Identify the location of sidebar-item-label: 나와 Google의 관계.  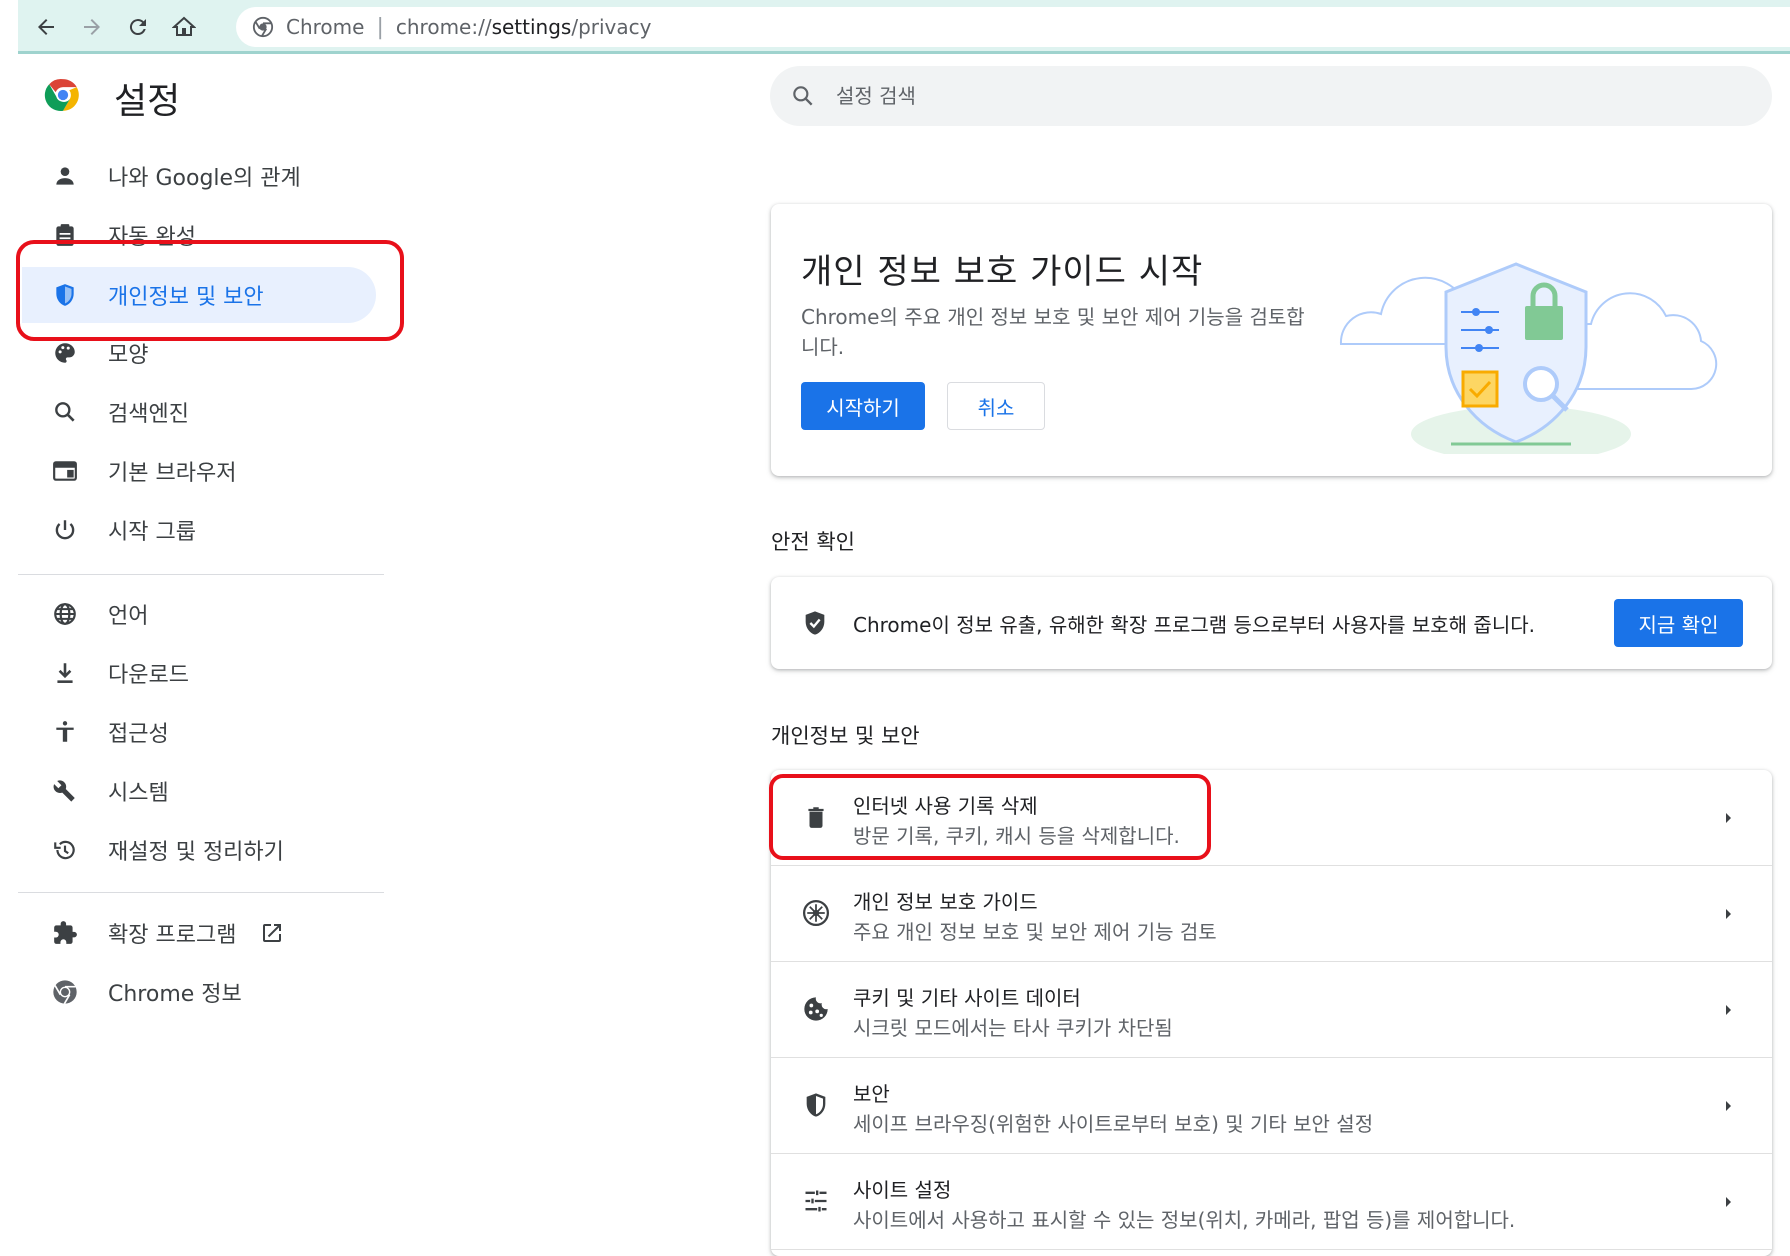
(204, 178).